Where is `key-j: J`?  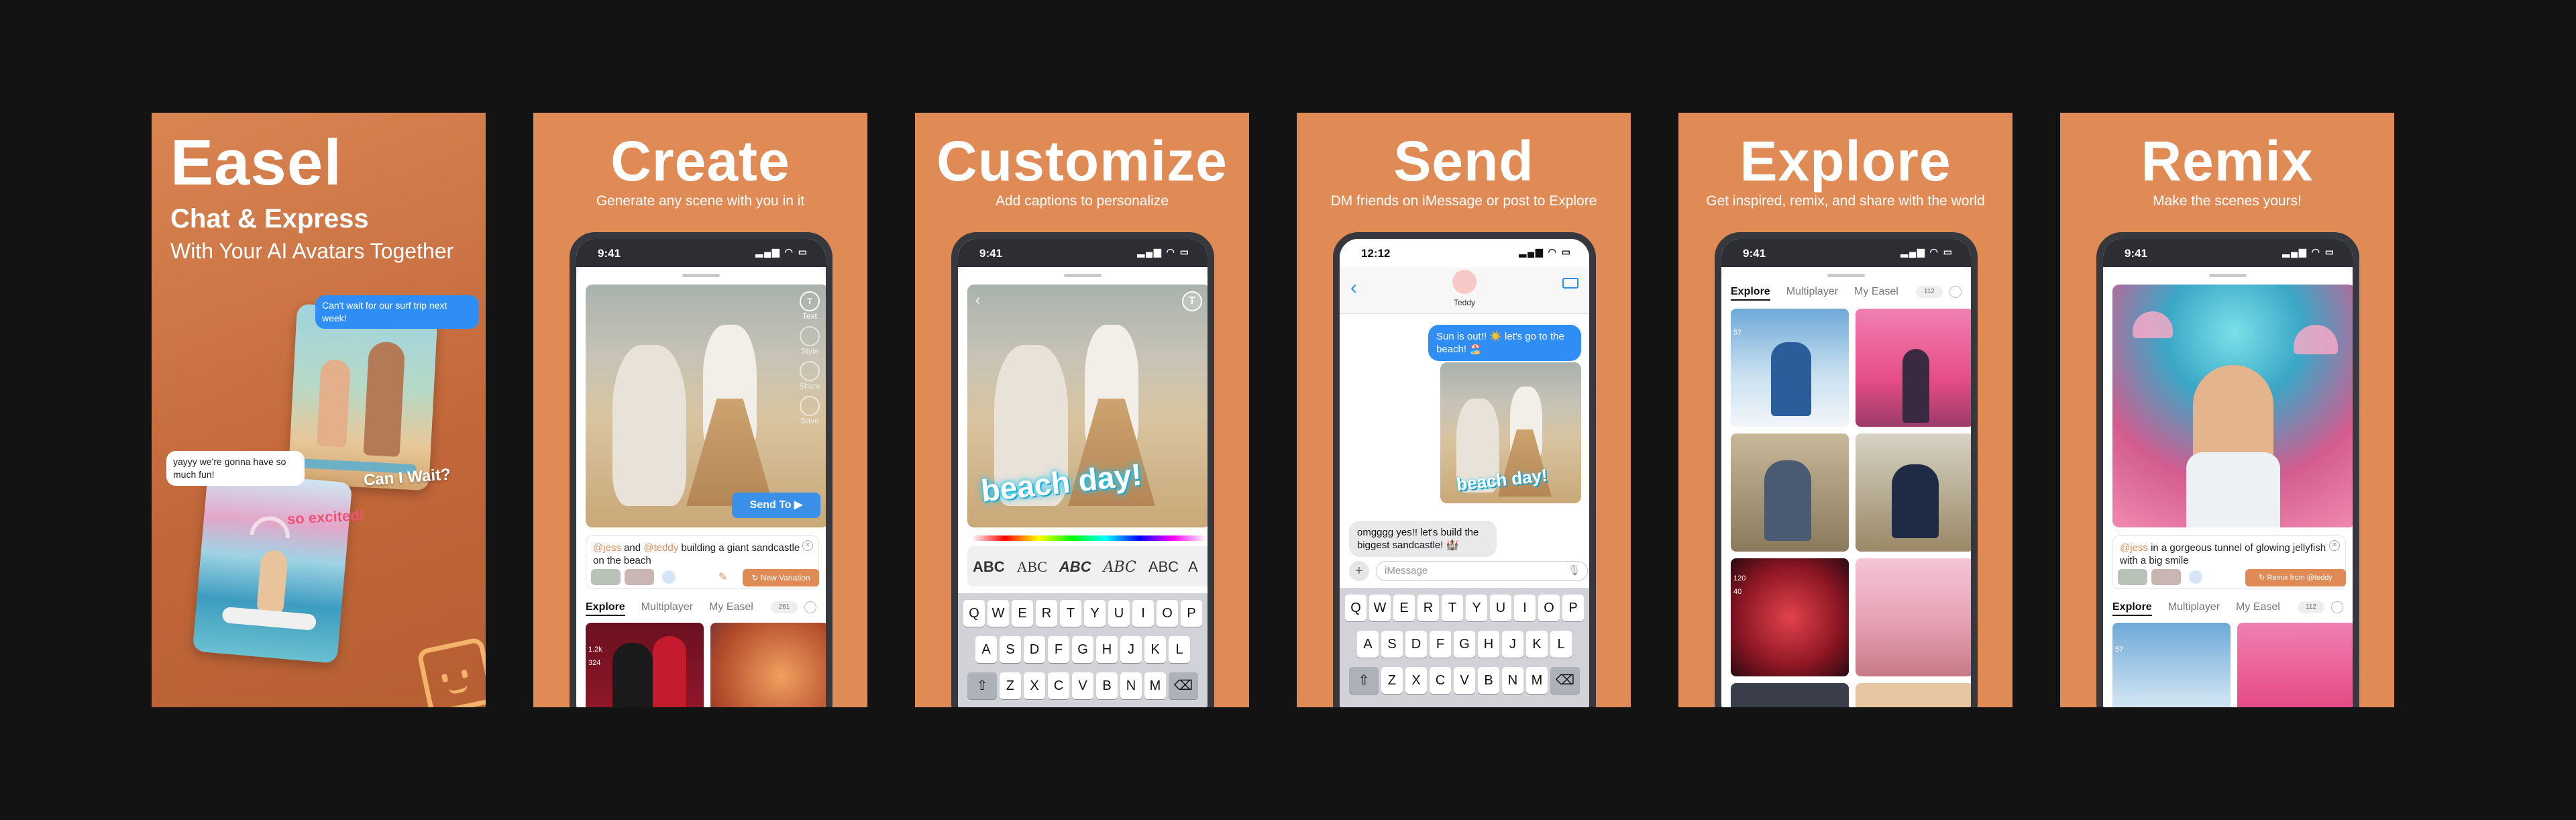 key-j: J is located at coordinates (1512, 644).